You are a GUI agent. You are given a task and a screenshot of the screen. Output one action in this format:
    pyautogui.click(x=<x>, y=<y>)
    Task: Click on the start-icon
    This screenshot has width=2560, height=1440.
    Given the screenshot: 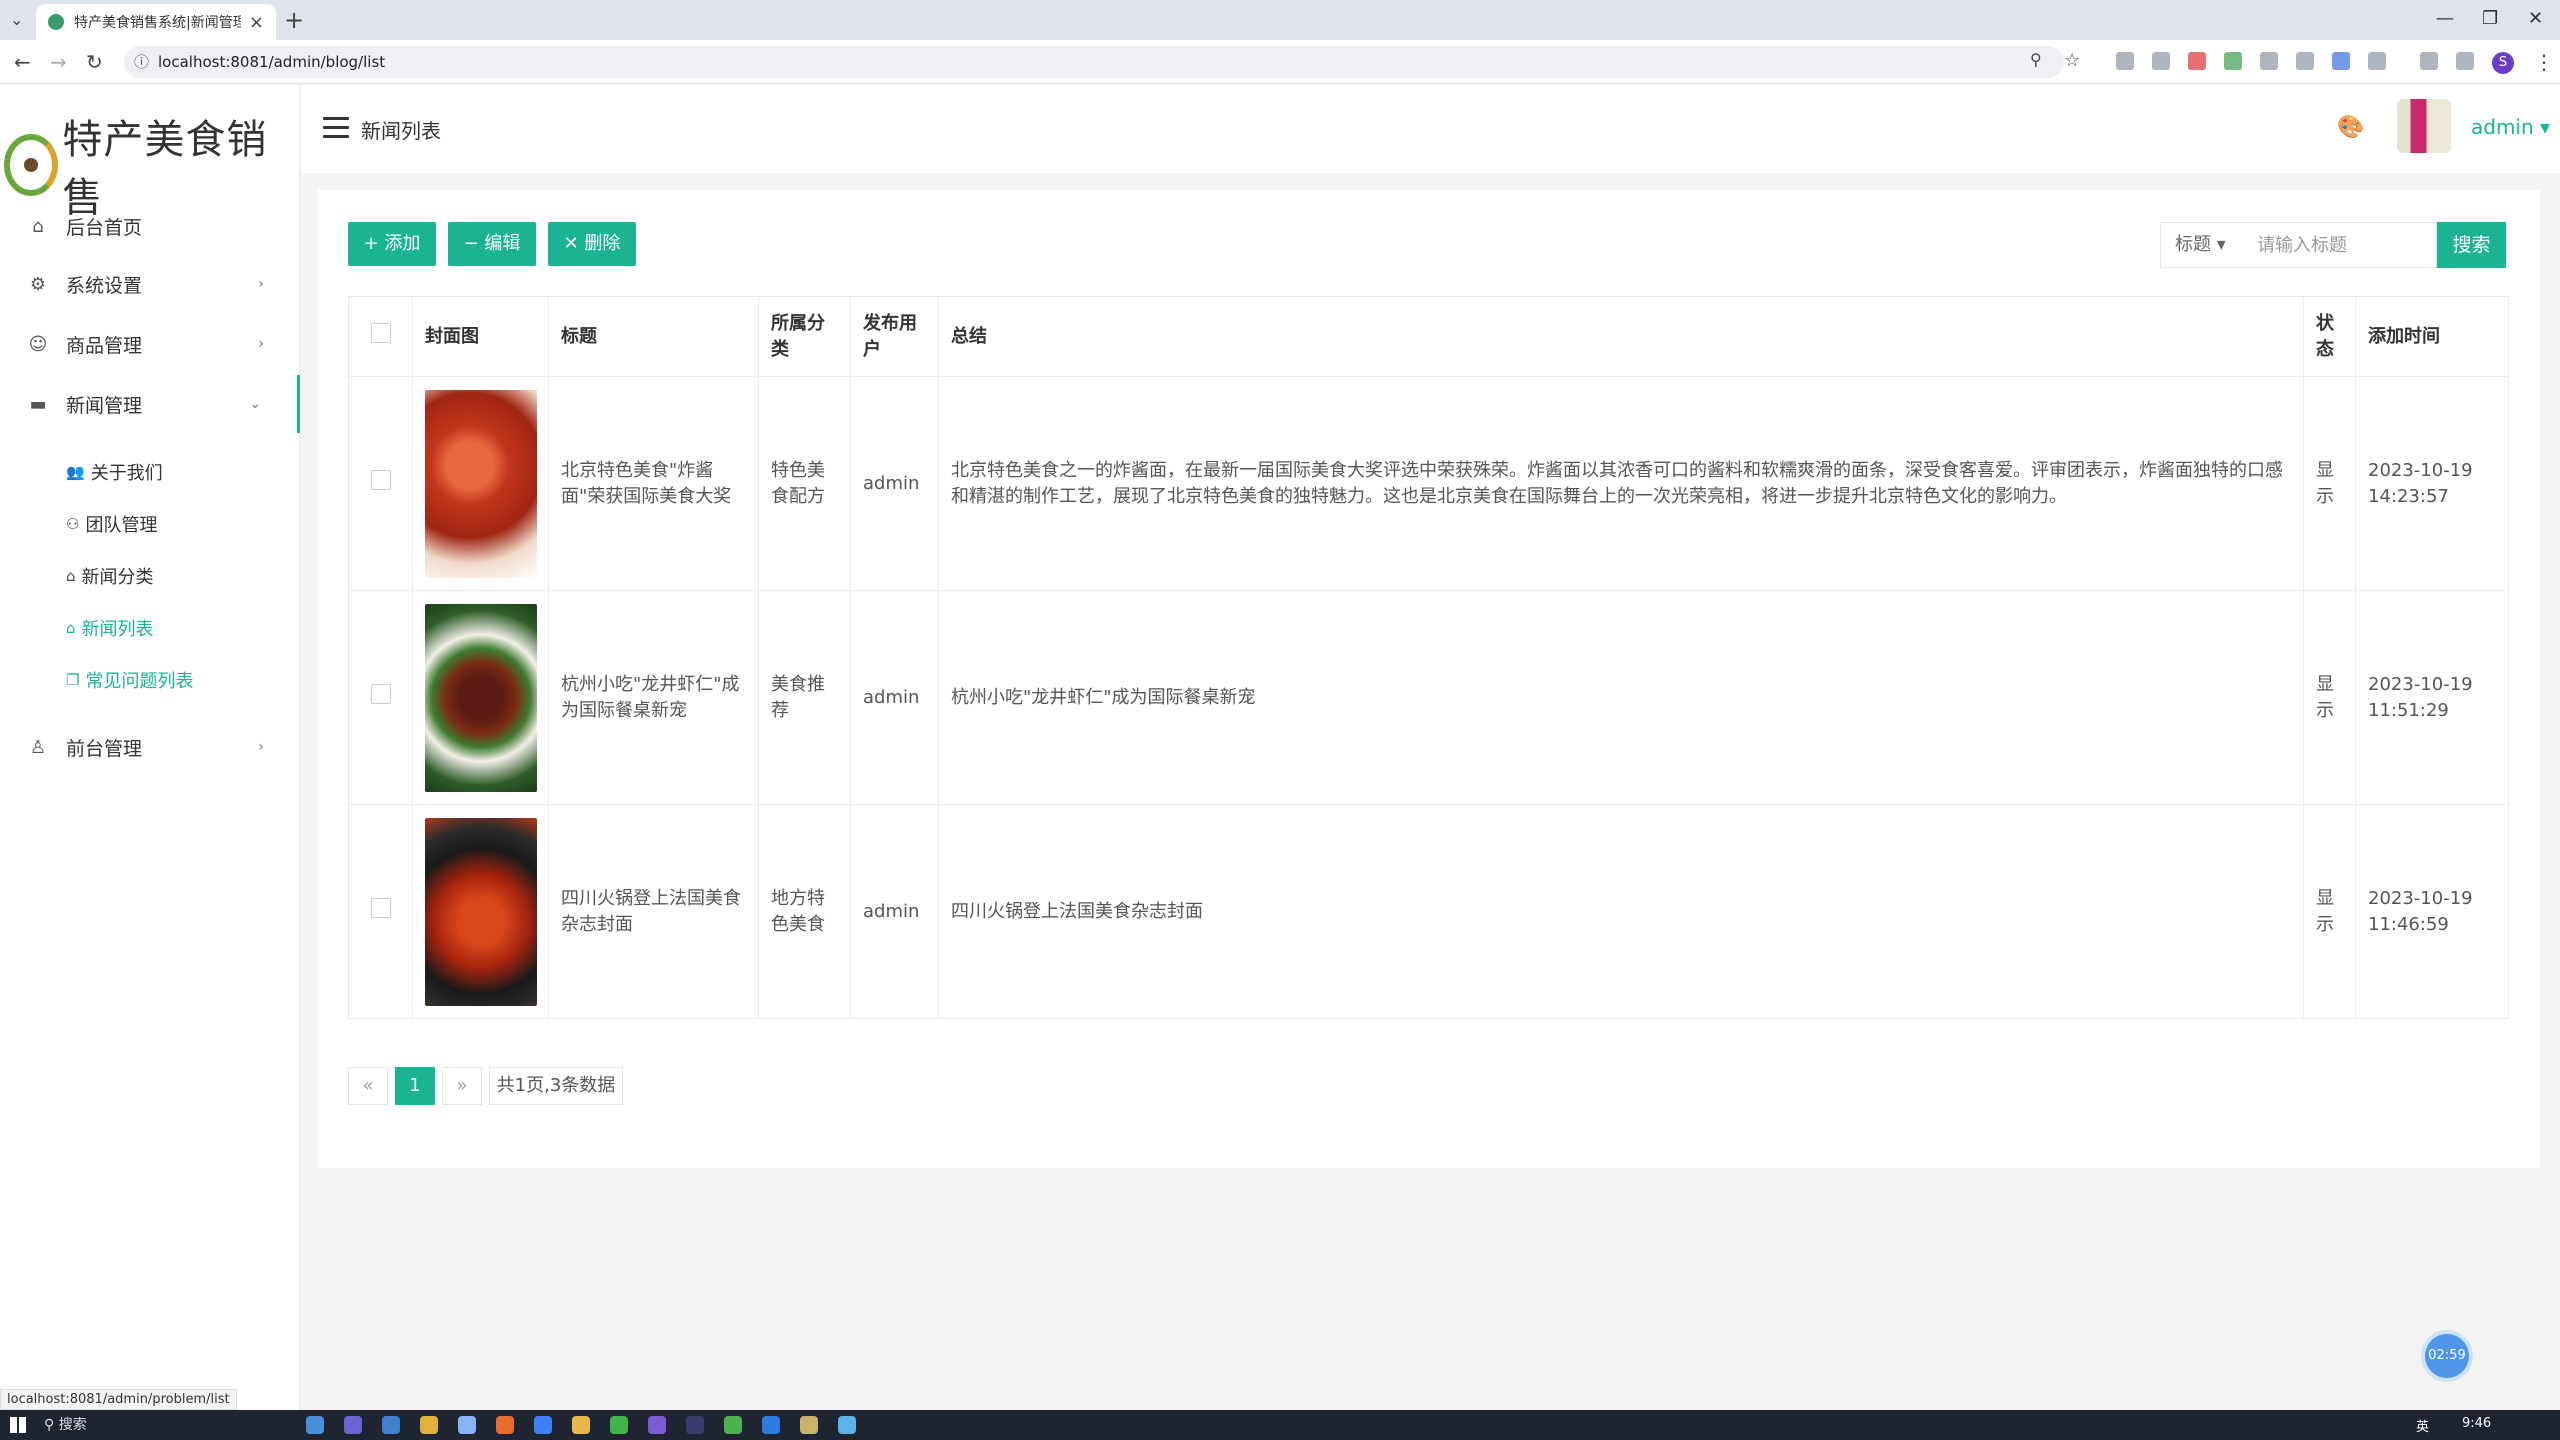 What is the action you would take?
    pyautogui.click(x=18, y=1425)
    